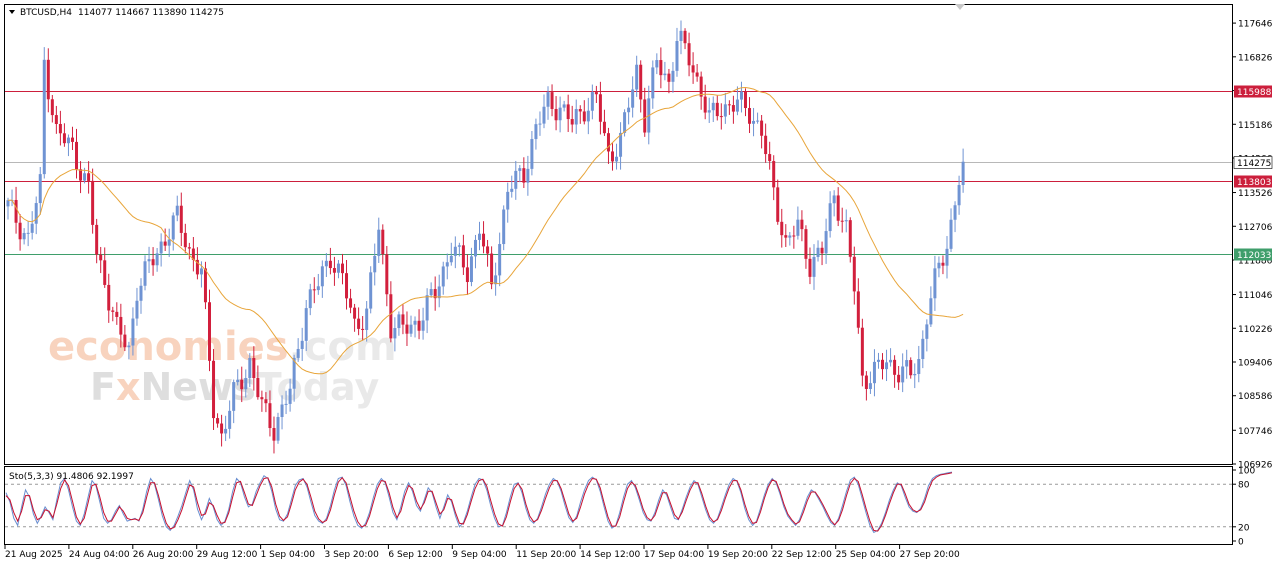 Image resolution: width=1280 pixels, height=567 pixels. I want to click on level-badge: 112033, so click(1253, 254).